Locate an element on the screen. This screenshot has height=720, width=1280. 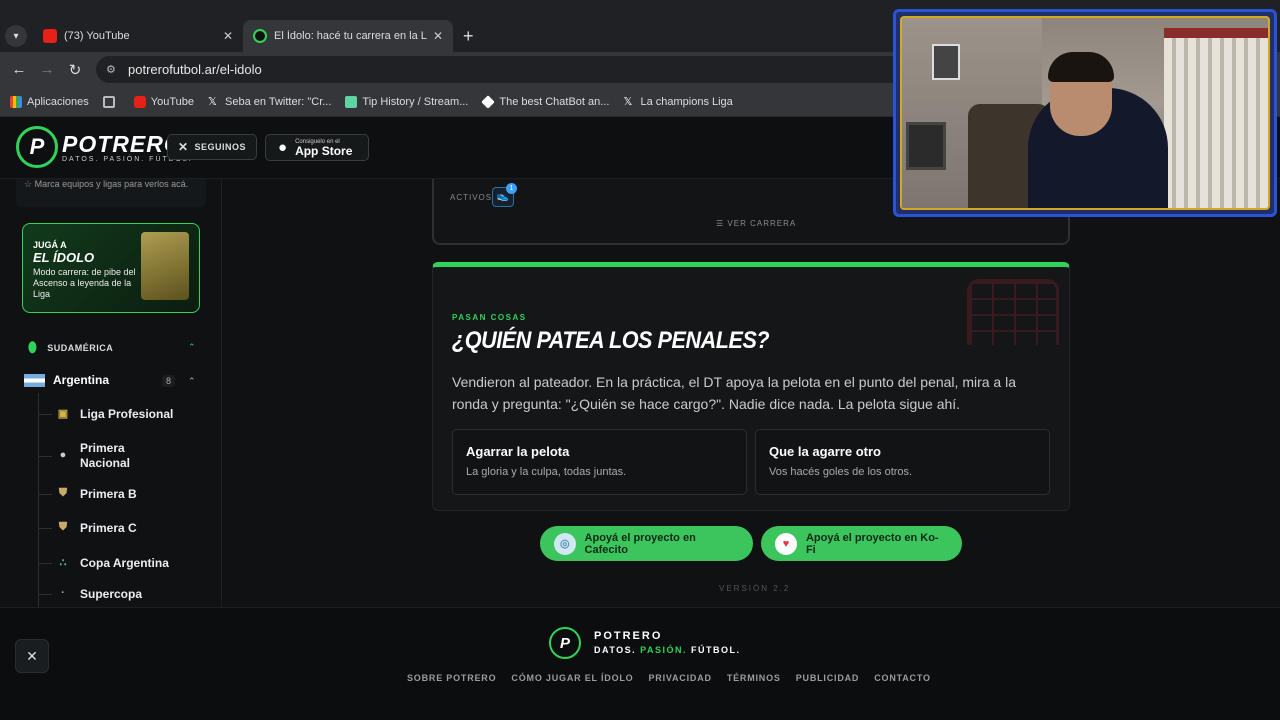
tab-el-idolo: El Ídolo: hacé tu carrera en la Liga ✕ is located at coordinates (348, 36).